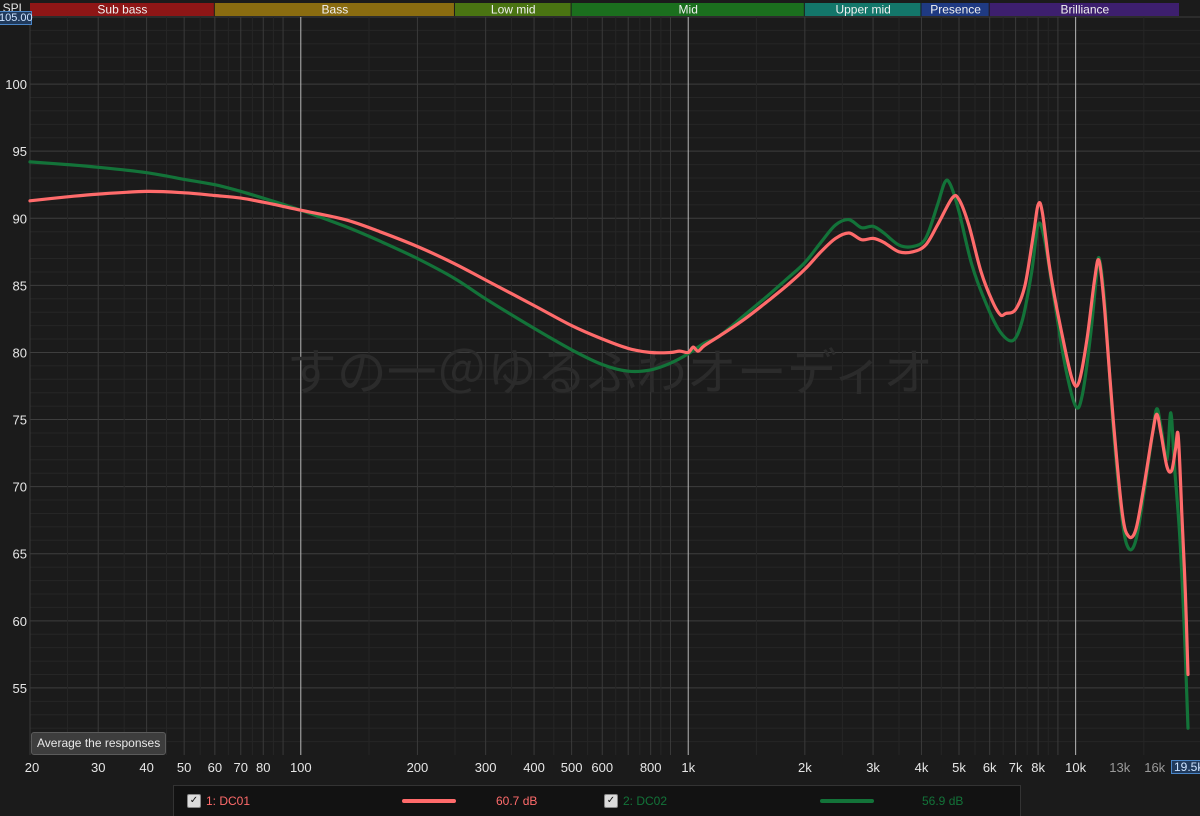 The width and height of the screenshot is (1200, 816). Describe the element at coordinates (1154, 767) in the screenshot. I see `x-tick-label: 16k` at that location.